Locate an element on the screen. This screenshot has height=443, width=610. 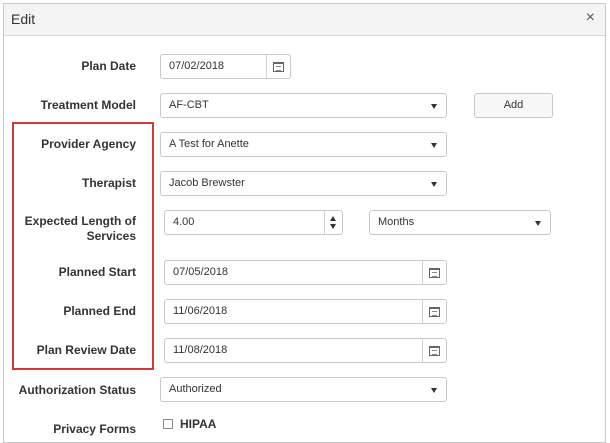
therapist-label: Therapist is located at coordinates (108, 183).